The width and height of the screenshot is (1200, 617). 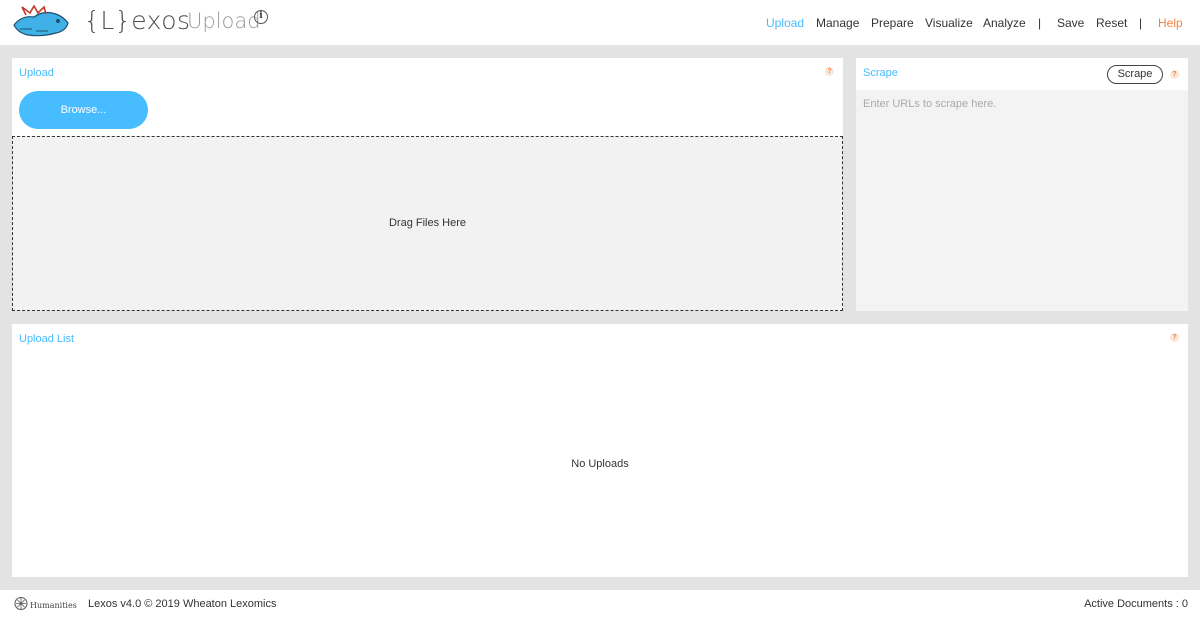 I want to click on scrape-url-input, so click(x=1022, y=200).